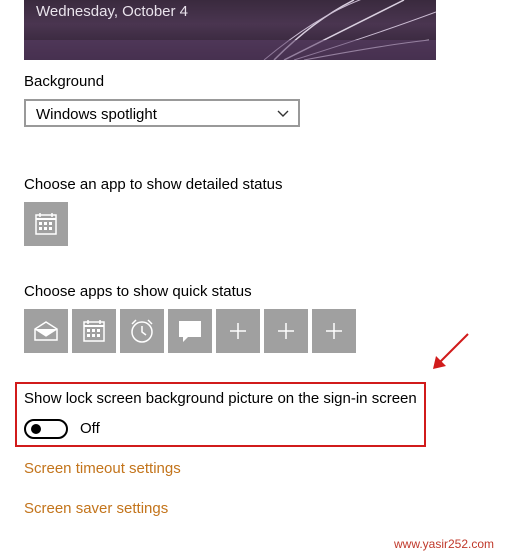 This screenshot has height=554, width=520. I want to click on quick-status-app-calendar, so click(94, 331).